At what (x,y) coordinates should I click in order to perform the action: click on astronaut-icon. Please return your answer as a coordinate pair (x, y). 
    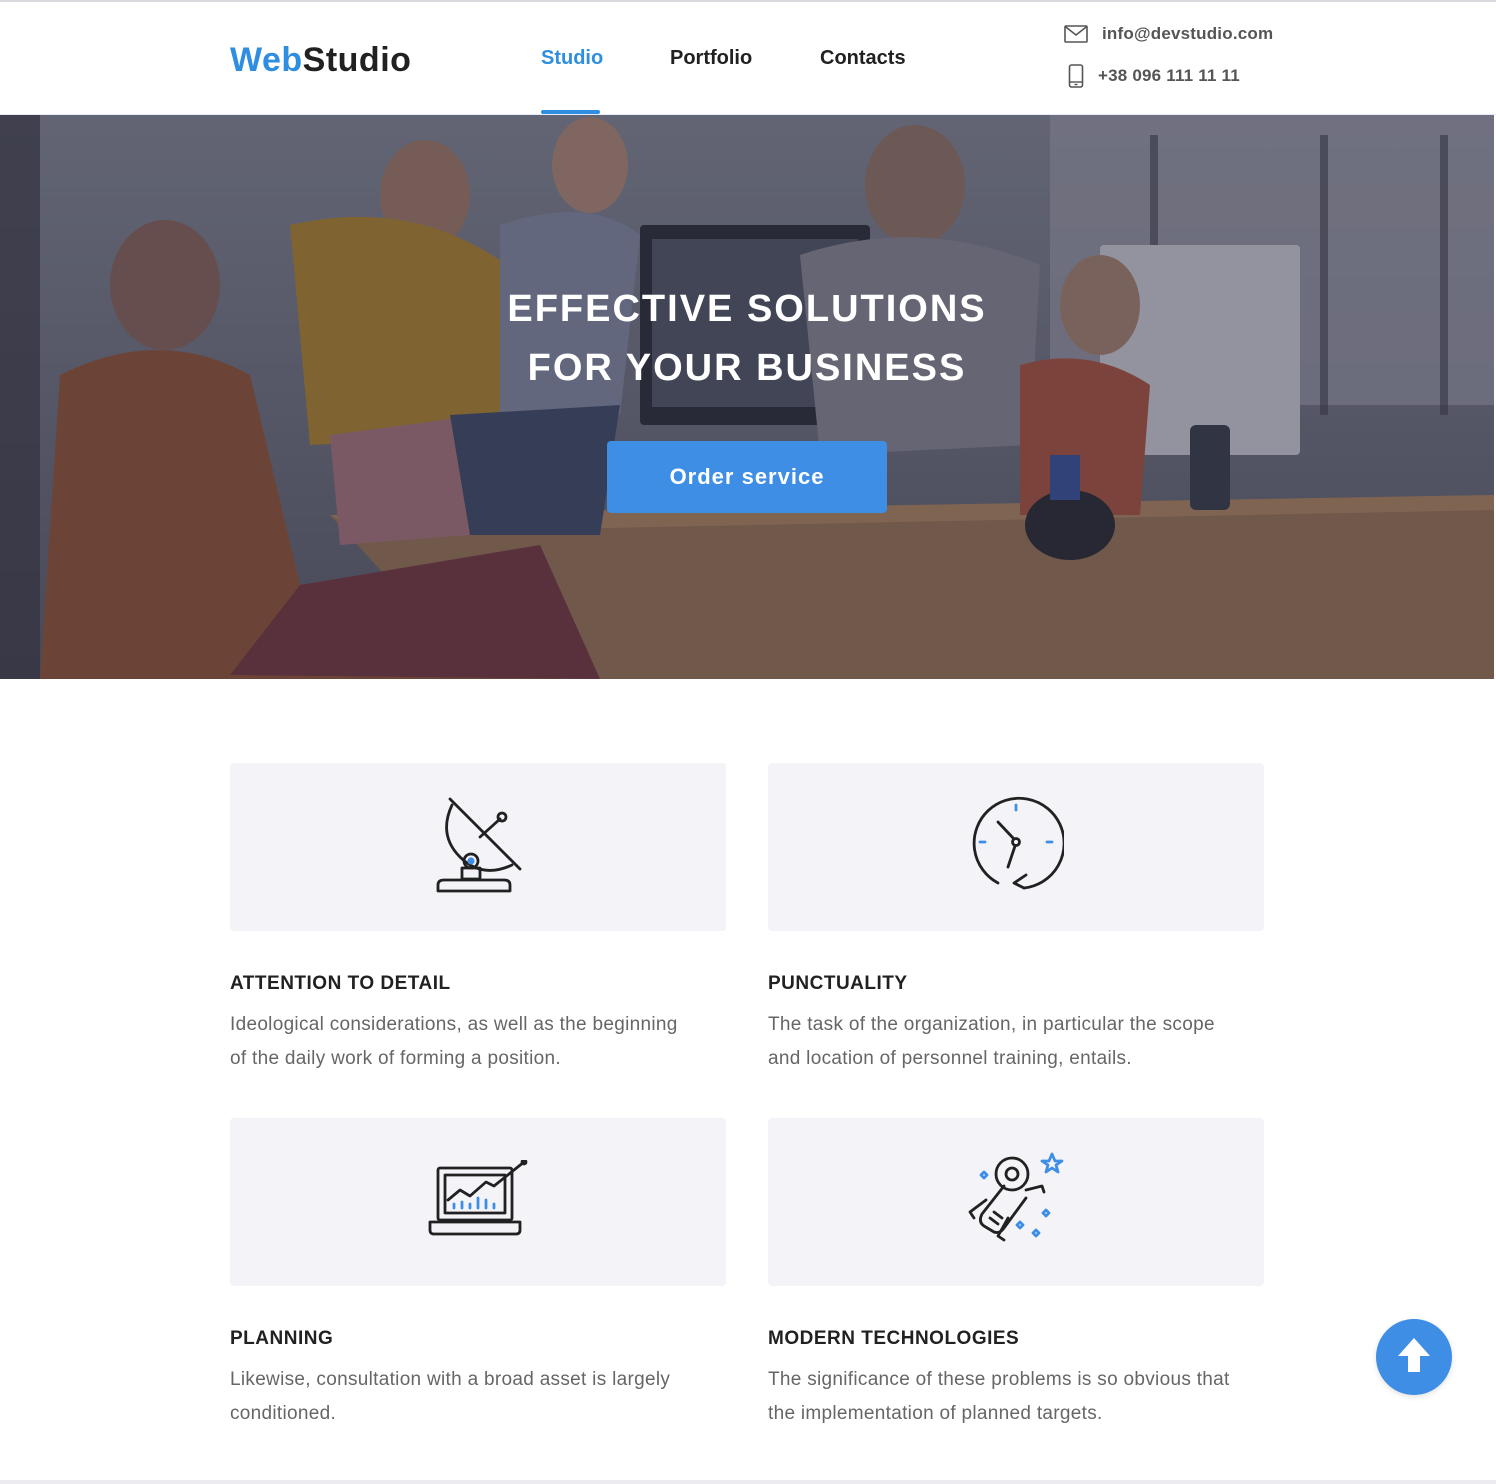
    Looking at the image, I should click on (1016, 1202).